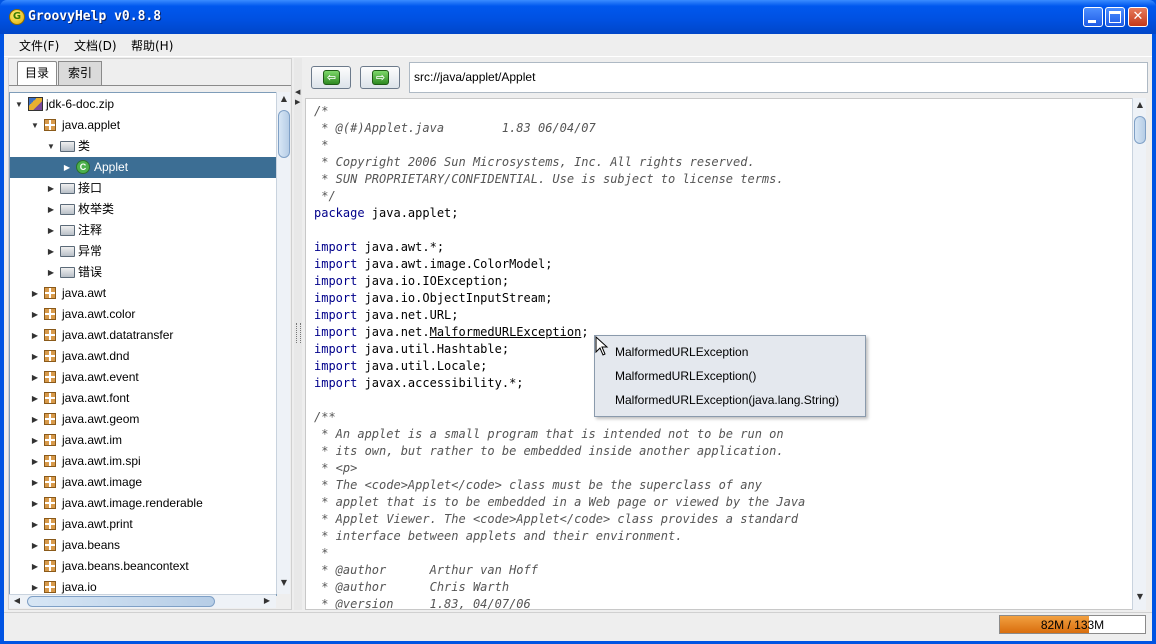 This screenshot has height=644, width=1156. What do you see at coordinates (143, 419) in the screenshot?
I see `tree-node: ▶ java.awt.geom` at bounding box center [143, 419].